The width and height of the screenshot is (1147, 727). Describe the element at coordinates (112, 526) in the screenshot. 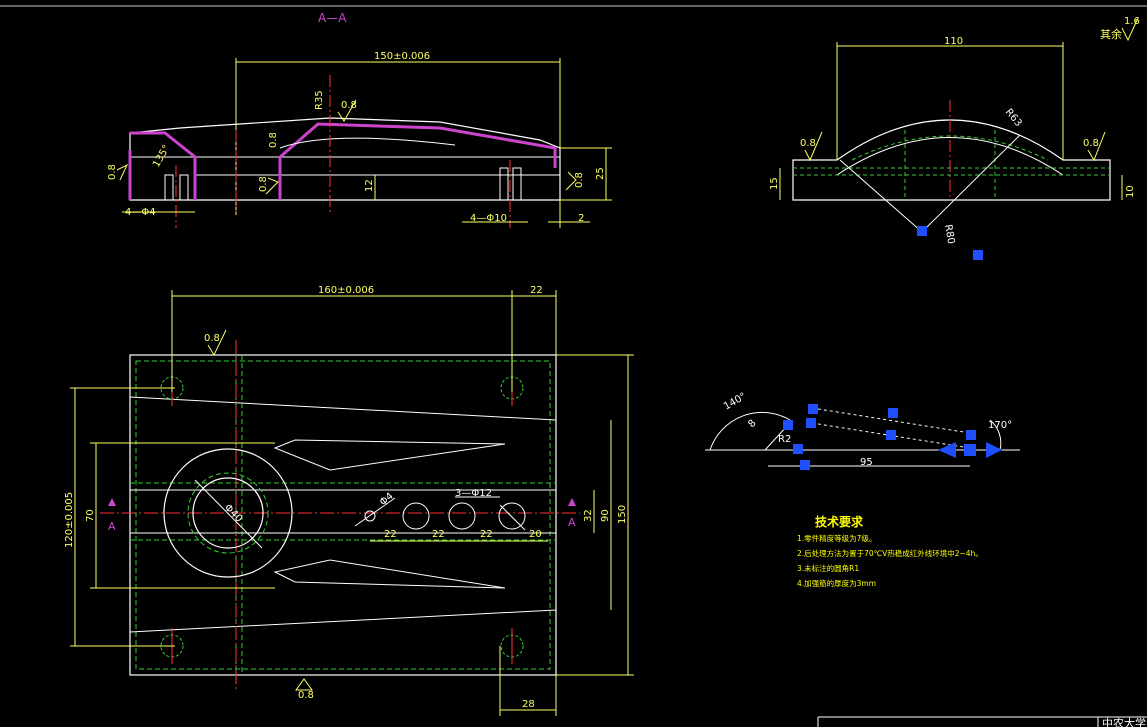

I see `section-mark-left: A` at that location.